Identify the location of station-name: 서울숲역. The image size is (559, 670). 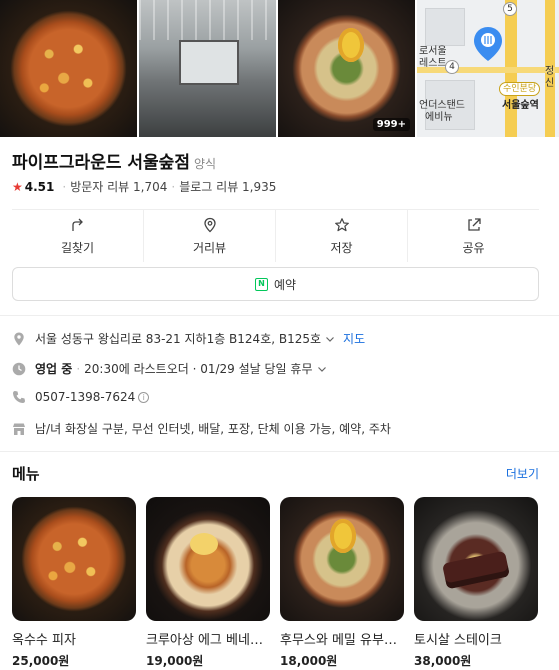
(520, 105).